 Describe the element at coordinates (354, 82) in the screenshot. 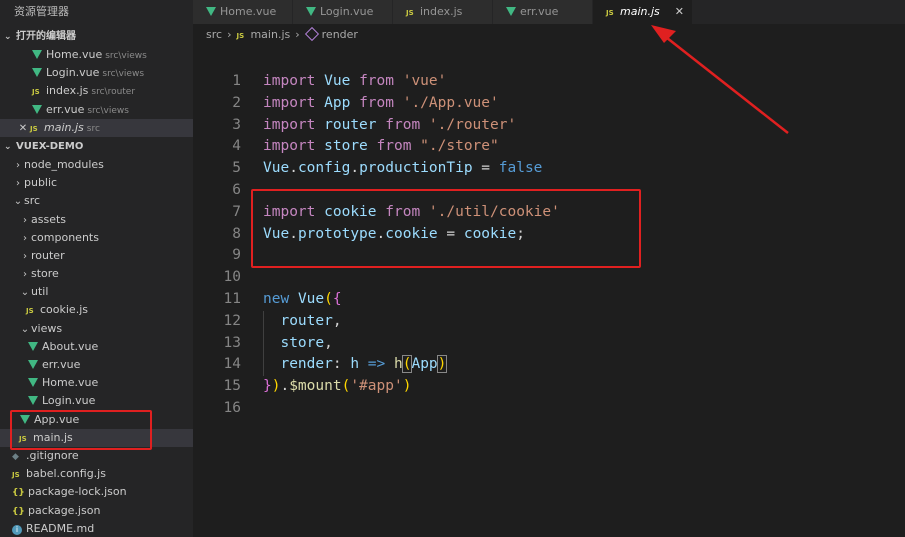

I see `code-line-1: import Vue from 'vue'` at that location.